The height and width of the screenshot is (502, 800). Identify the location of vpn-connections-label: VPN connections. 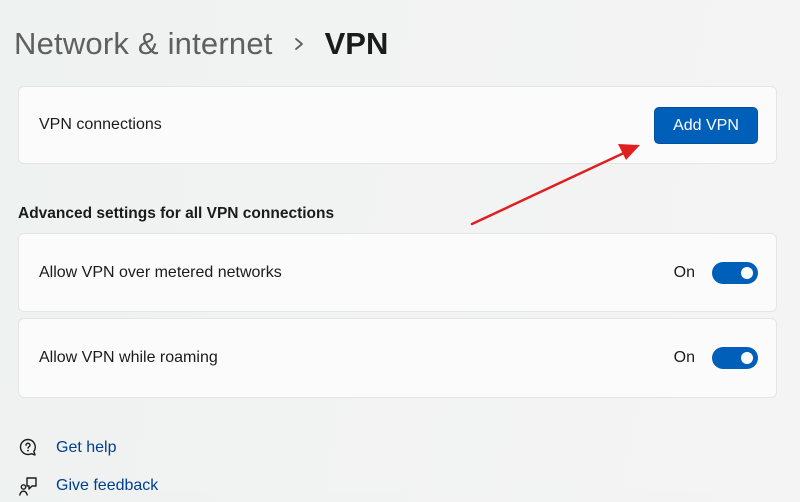
(100, 124).